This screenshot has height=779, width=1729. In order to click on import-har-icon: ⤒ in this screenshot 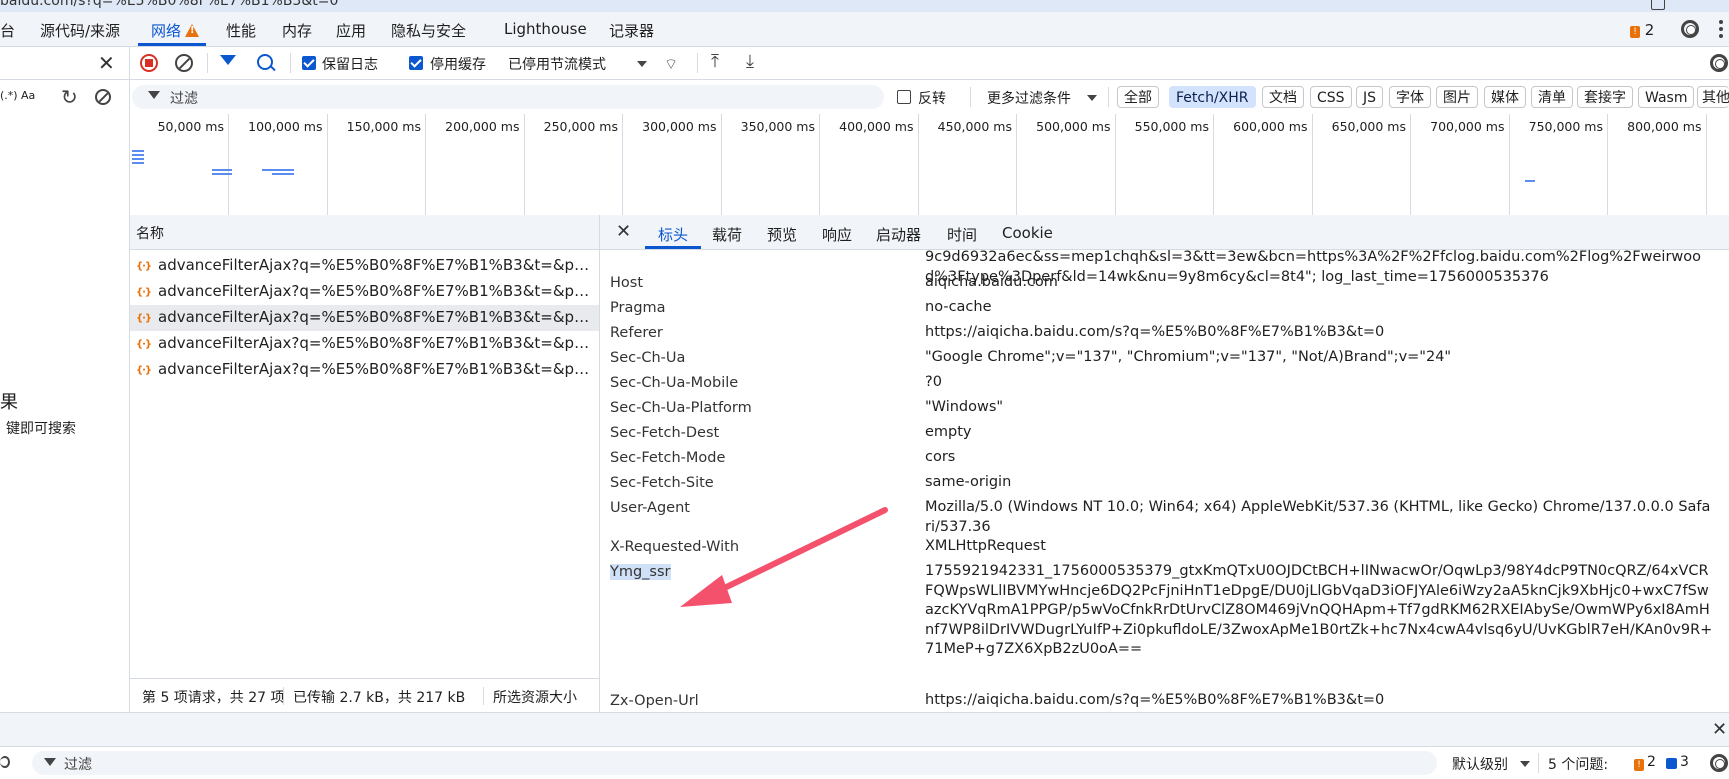, I will do `click(715, 61)`.